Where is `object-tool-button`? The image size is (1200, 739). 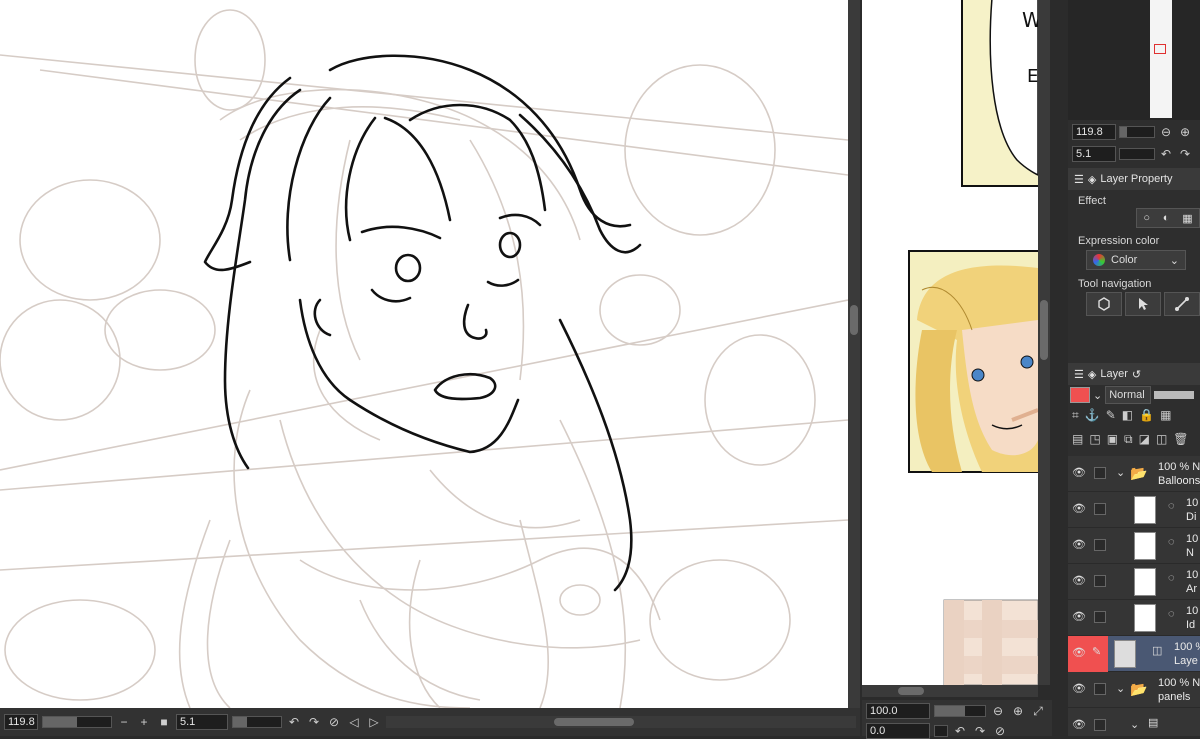 object-tool-button is located at coordinates (1104, 304).